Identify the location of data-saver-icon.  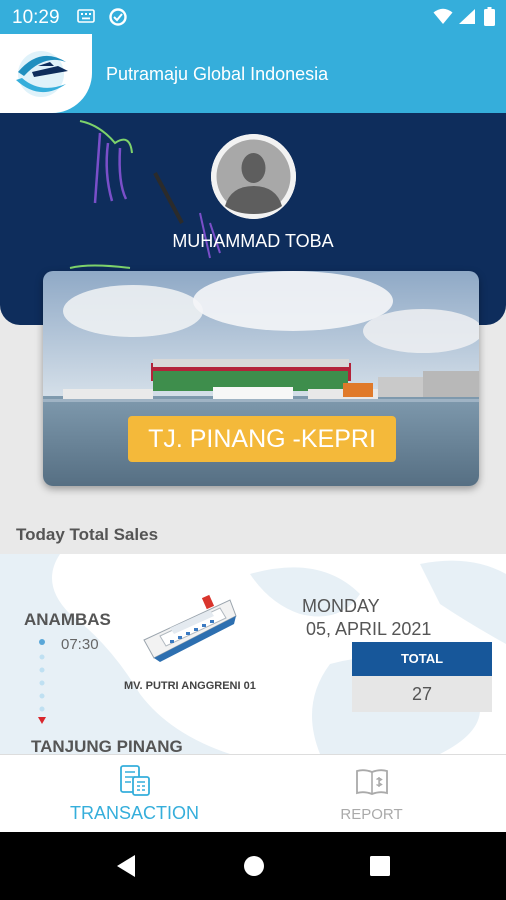
(118, 19).